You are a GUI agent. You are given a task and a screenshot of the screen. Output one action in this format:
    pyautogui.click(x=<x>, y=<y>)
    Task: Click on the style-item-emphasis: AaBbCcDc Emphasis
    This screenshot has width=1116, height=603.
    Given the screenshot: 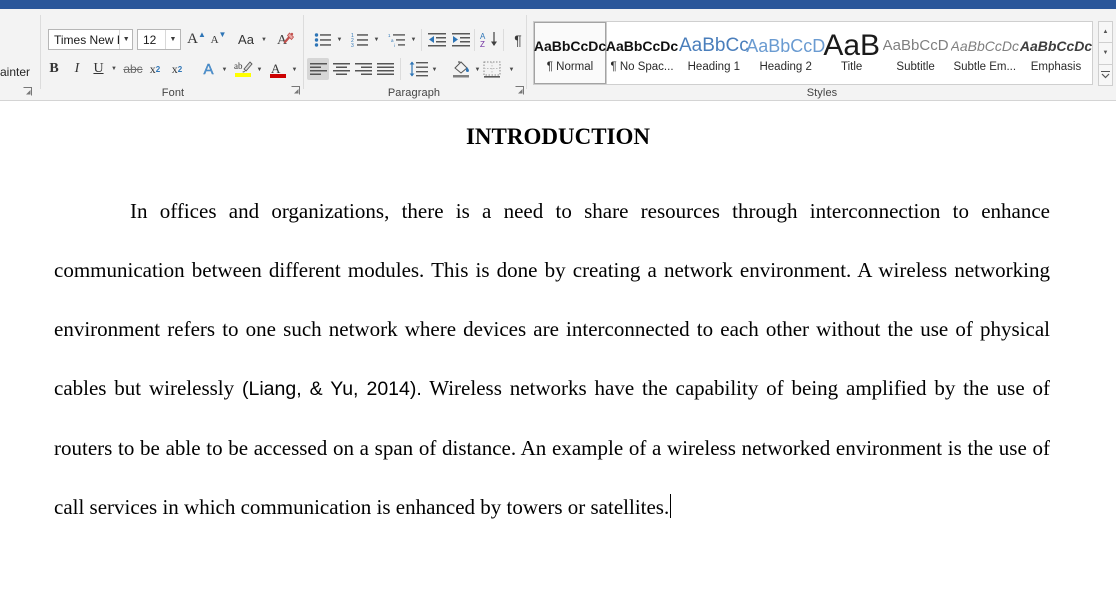 What is the action you would take?
    pyautogui.click(x=1056, y=53)
    